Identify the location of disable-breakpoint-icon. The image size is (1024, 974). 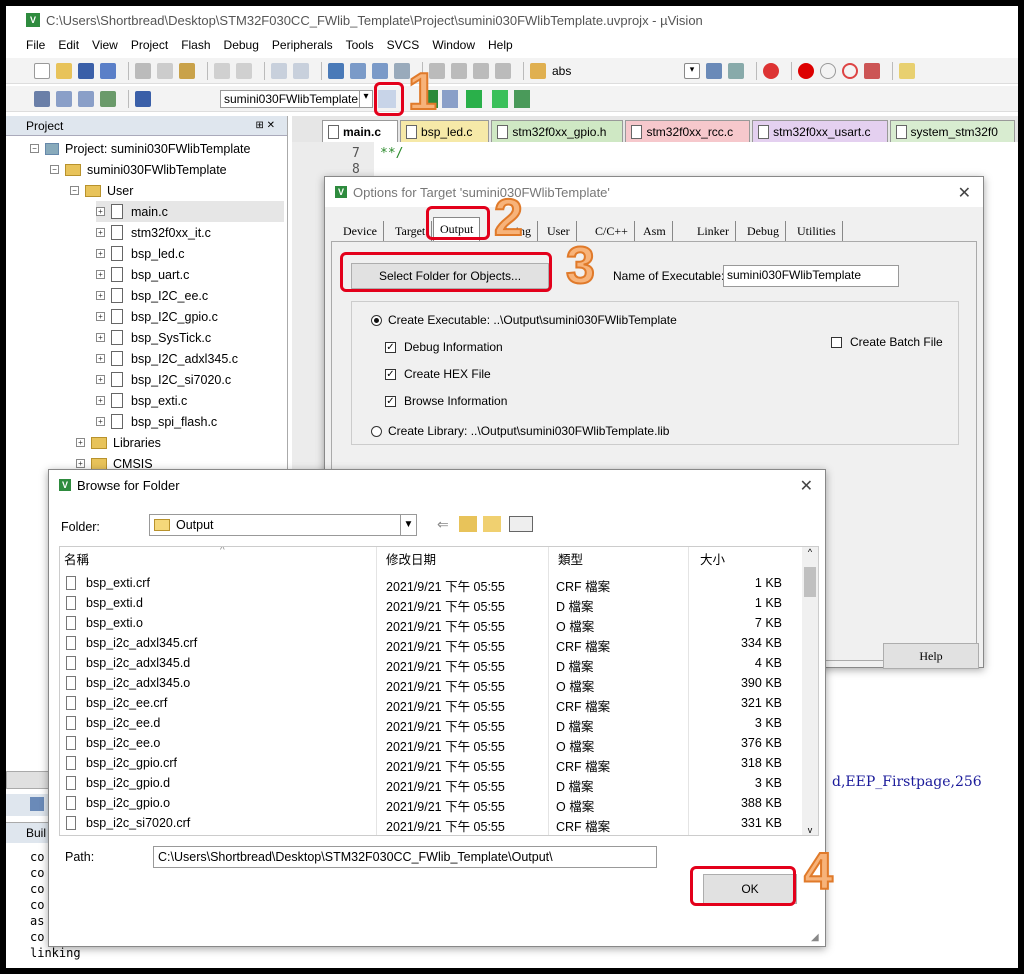
(828, 70).